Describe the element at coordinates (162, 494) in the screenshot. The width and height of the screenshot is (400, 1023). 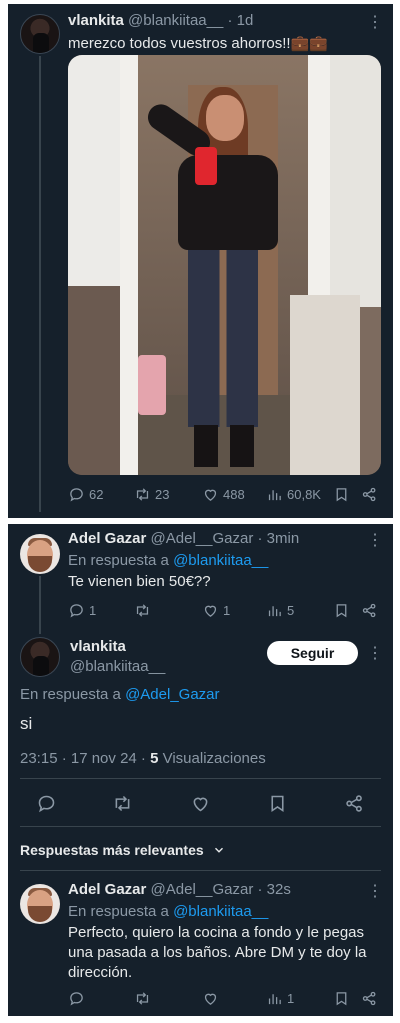
I see `retweet-count: 23` at that location.